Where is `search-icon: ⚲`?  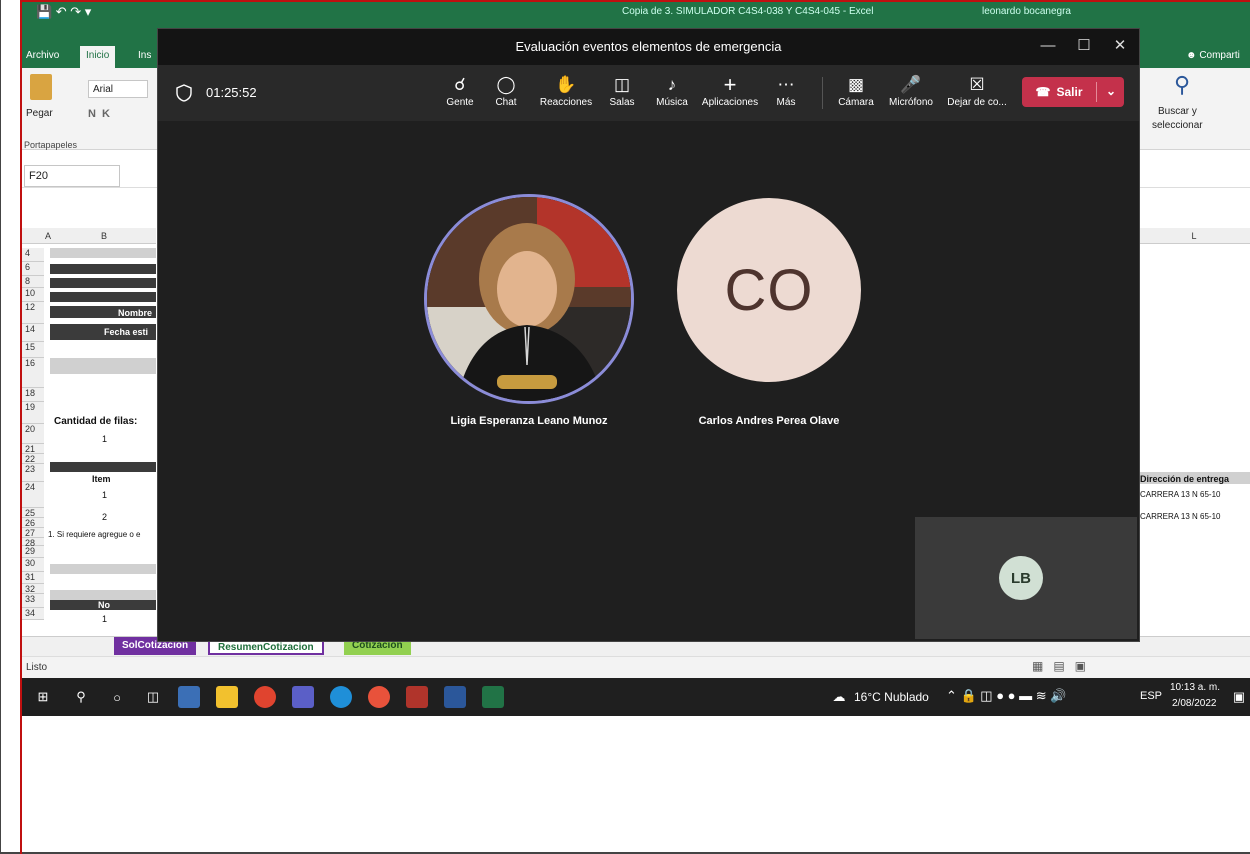 search-icon: ⚲ is located at coordinates (81, 697).